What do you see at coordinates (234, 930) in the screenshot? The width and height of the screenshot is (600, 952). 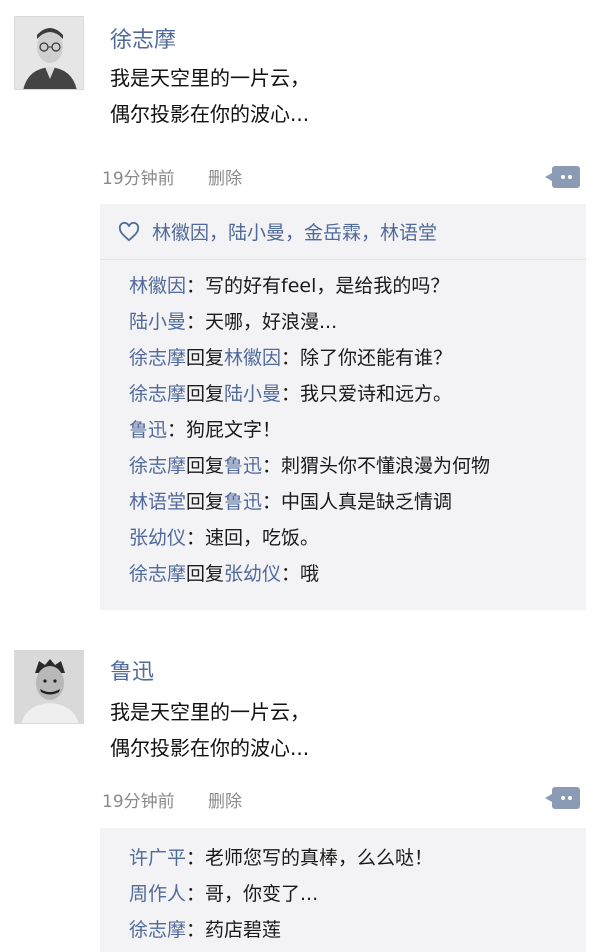 I see `comment-text: ：药店碧莲` at bounding box center [234, 930].